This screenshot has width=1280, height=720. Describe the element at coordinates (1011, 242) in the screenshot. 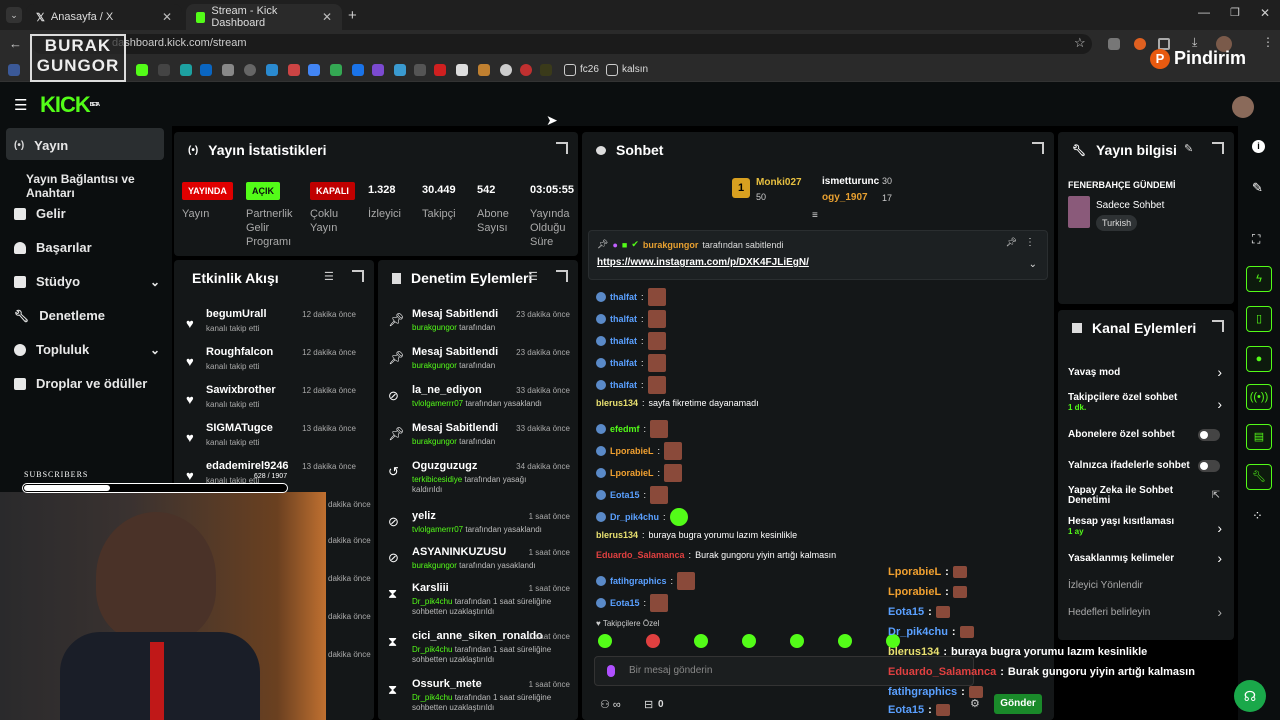

I see `unpin-icon: 📌︎` at that location.